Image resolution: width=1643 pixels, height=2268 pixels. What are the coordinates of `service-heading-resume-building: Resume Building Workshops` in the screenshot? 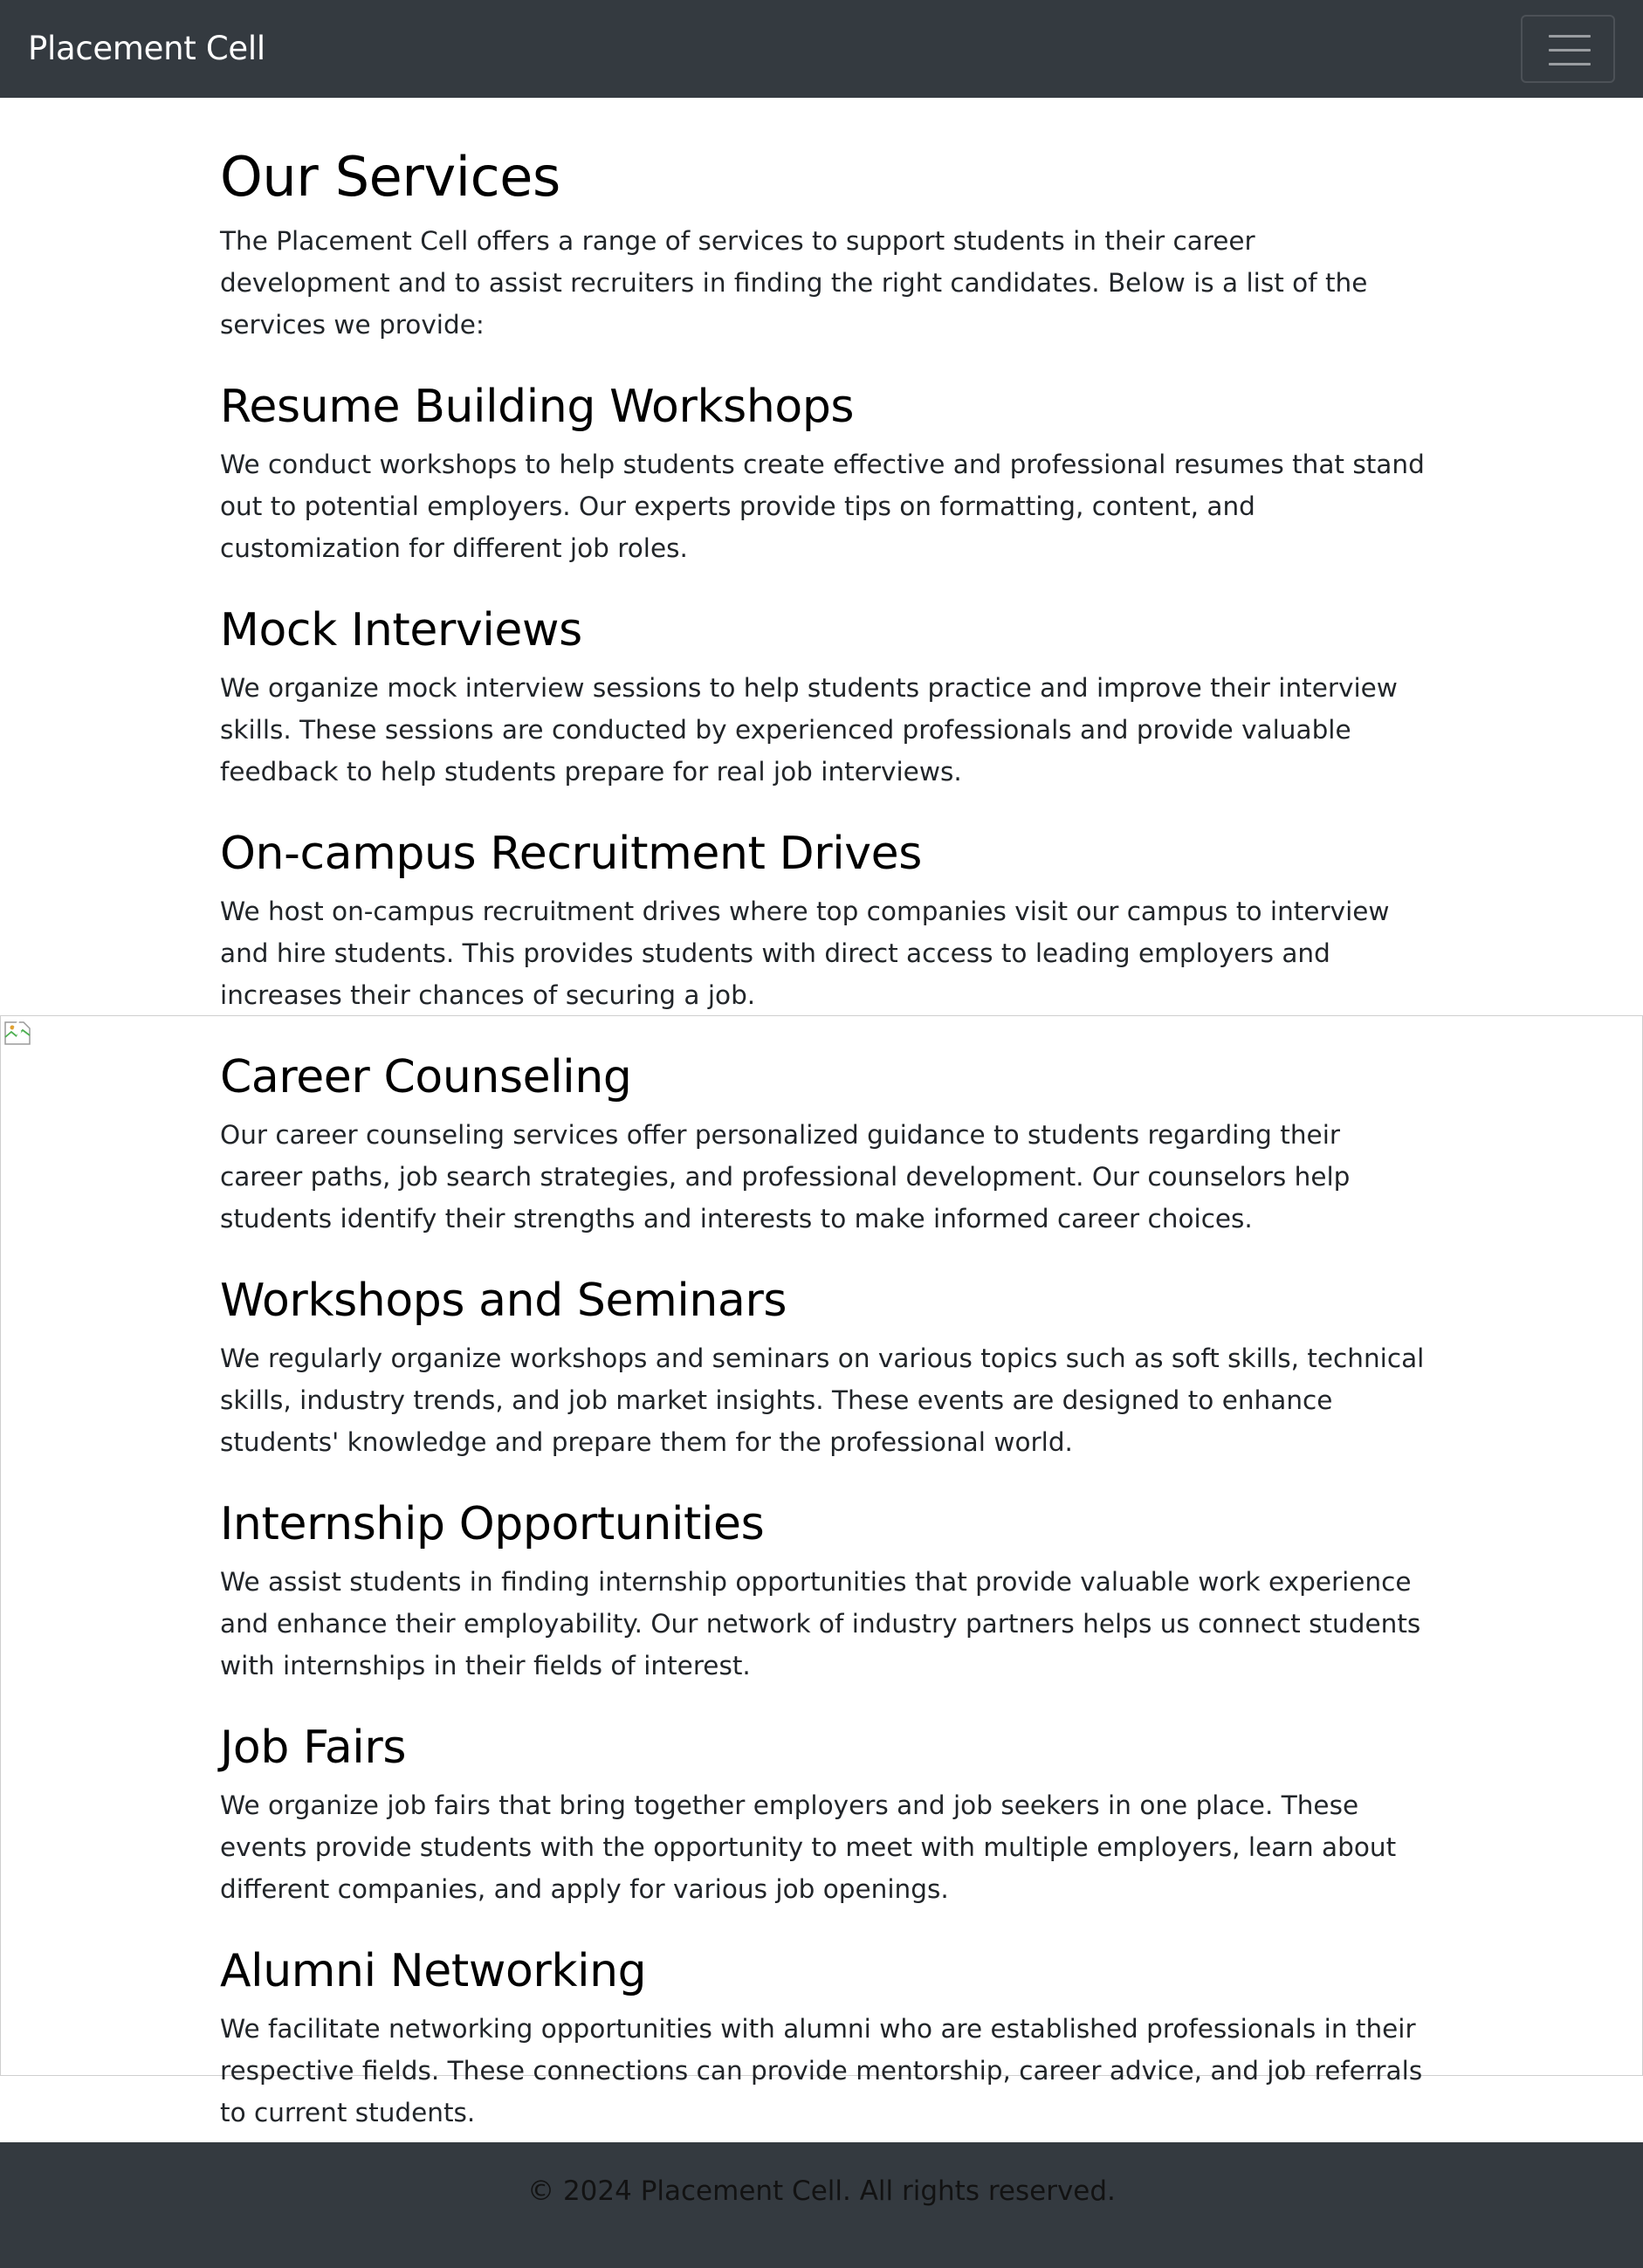 It's located at (537, 407).